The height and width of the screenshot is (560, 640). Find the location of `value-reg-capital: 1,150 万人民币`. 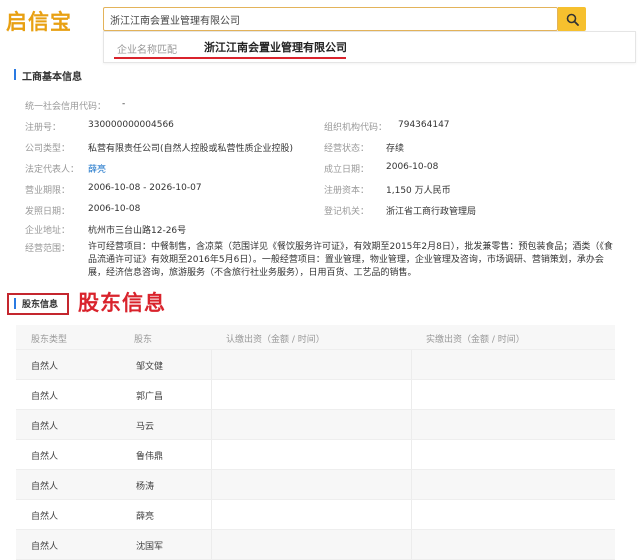

value-reg-capital: 1,150 万人民币 is located at coordinates (418, 191).